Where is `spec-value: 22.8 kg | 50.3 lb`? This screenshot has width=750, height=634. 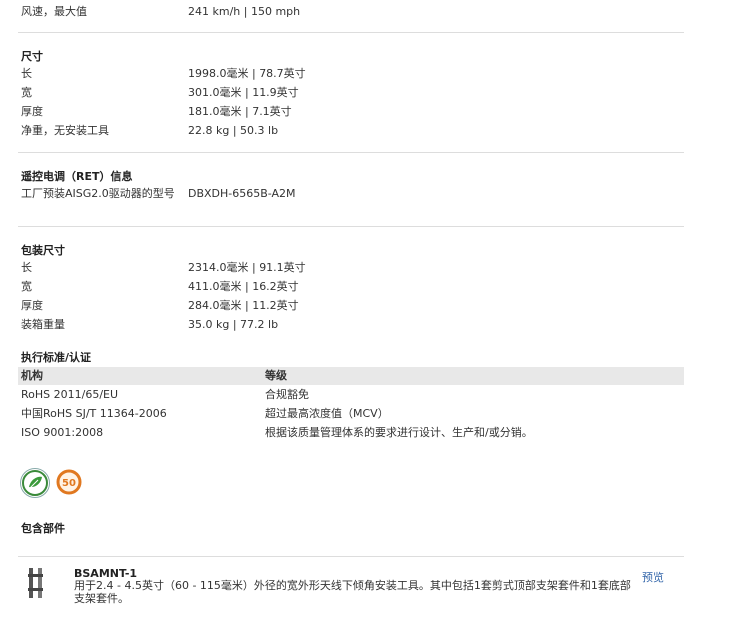 spec-value: 22.8 kg | 50.3 lb is located at coordinates (233, 130).